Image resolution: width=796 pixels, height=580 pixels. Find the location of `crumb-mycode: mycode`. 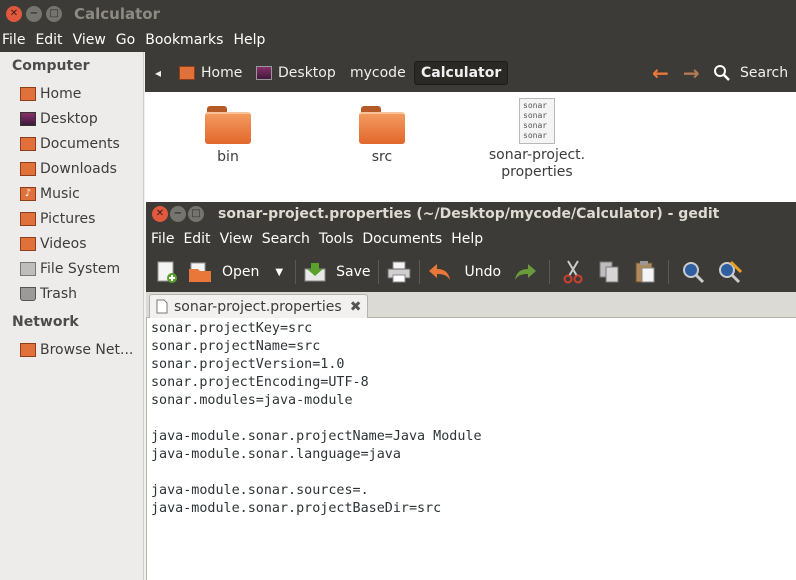

crumb-mycode: mycode is located at coordinates (378, 73).